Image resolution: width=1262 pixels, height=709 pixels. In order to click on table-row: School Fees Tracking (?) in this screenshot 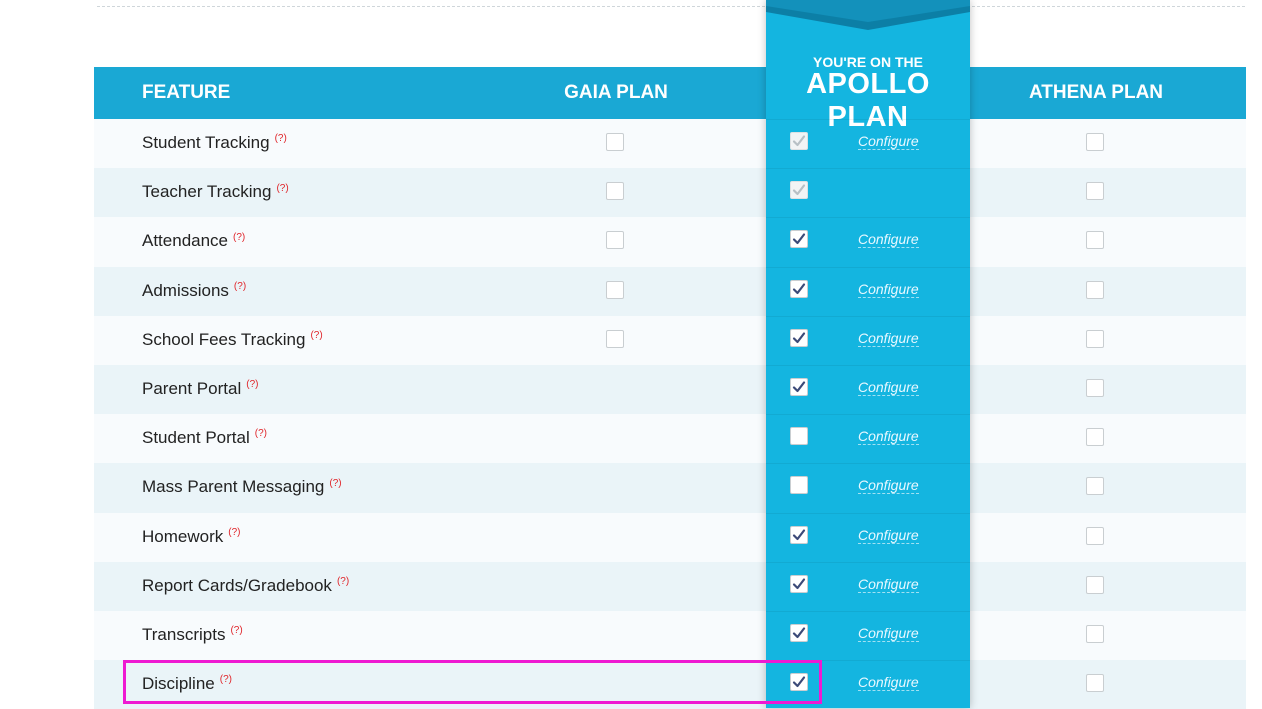, I will do `click(670, 340)`.